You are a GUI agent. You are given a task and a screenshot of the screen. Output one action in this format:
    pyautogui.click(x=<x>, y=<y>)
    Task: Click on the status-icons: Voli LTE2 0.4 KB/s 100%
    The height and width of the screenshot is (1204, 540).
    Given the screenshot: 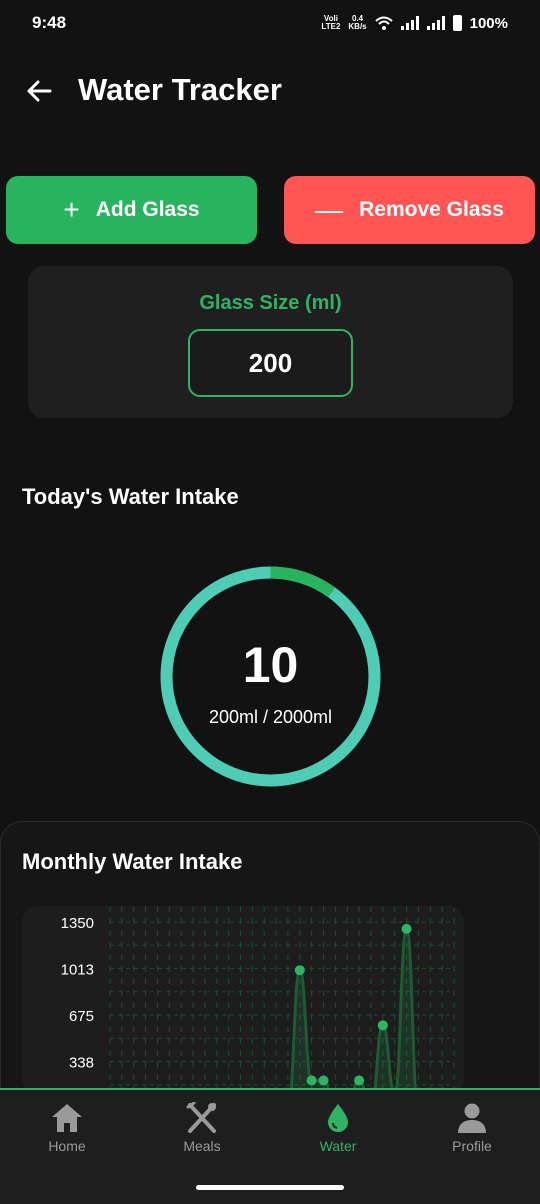 What is the action you would take?
    pyautogui.click(x=414, y=23)
    